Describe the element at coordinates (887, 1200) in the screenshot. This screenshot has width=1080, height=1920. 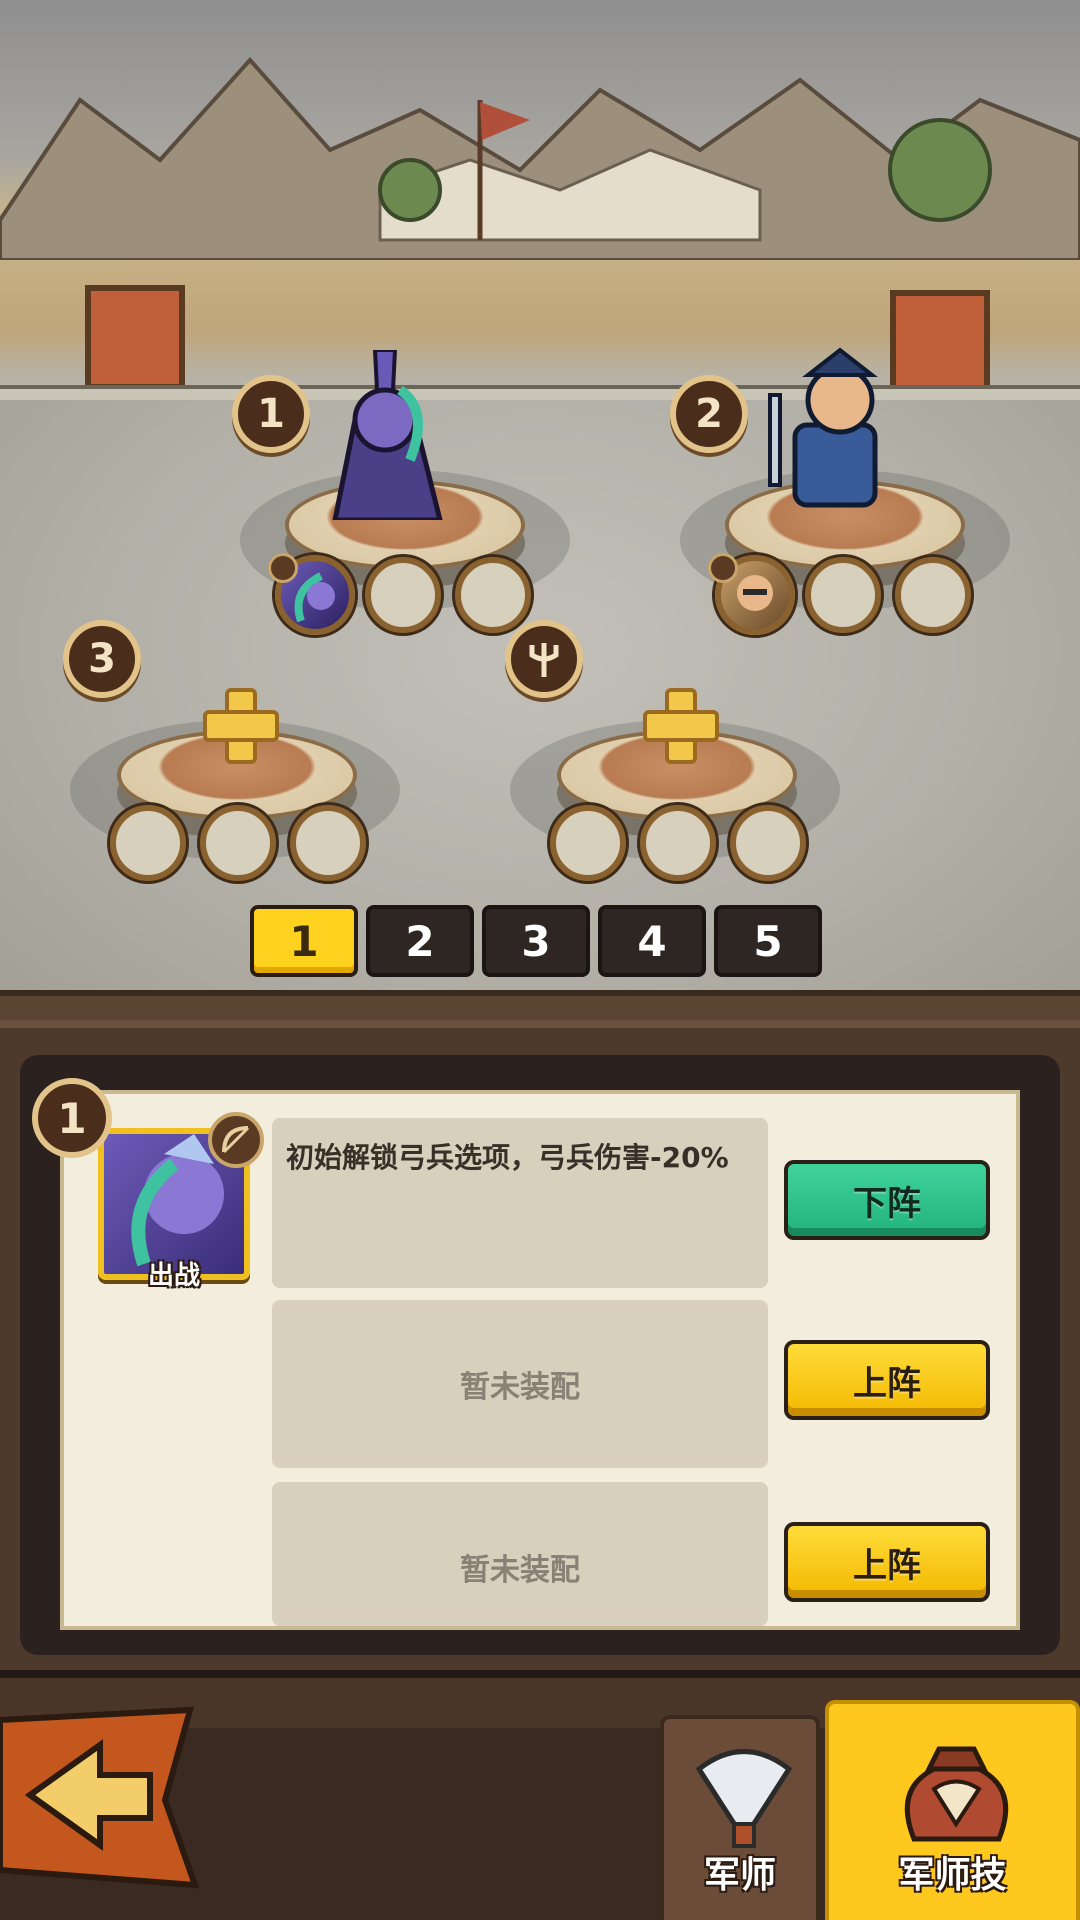
I see `remove-skill-button: 下阵` at that location.